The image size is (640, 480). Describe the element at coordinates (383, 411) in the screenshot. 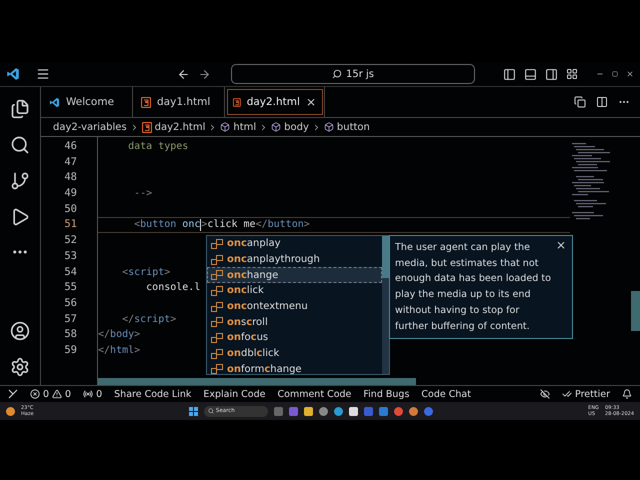

I see `code-editor-icon` at that location.